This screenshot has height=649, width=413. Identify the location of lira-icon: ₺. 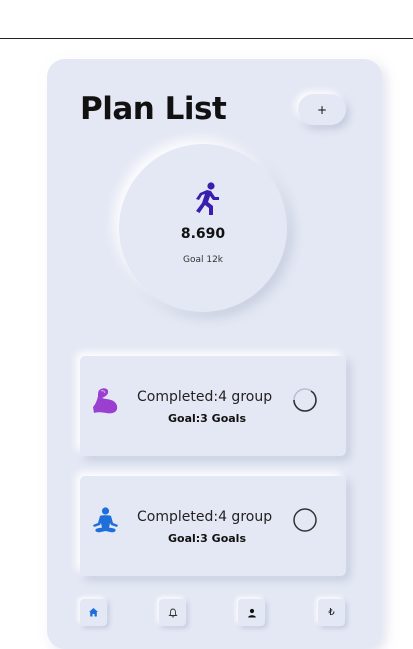
(331, 612).